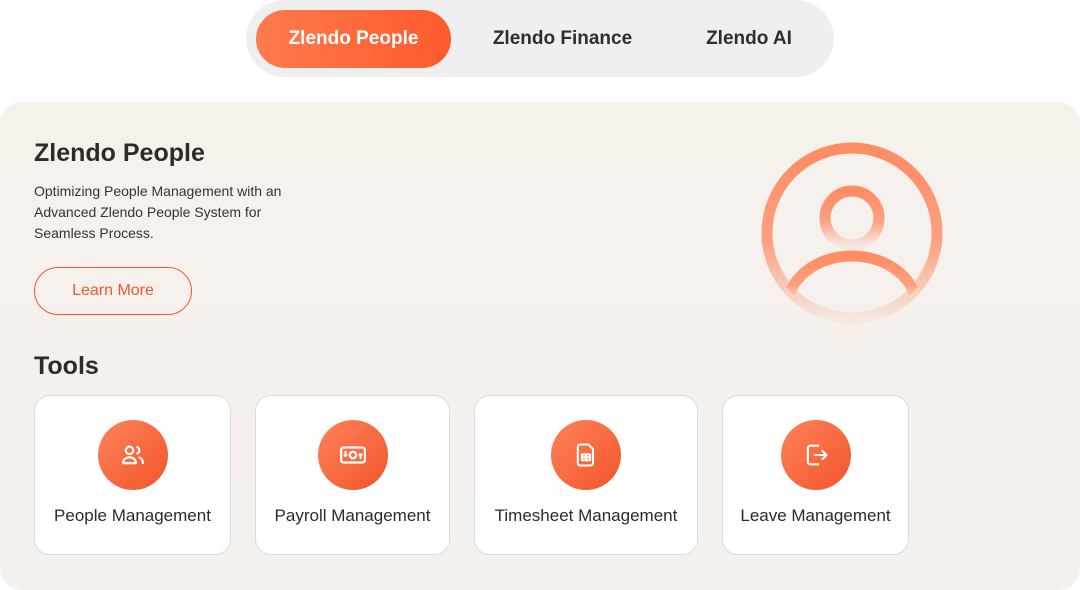 The height and width of the screenshot is (590, 1080). I want to click on tool-card-leave-management: Leave Management, so click(815, 475).